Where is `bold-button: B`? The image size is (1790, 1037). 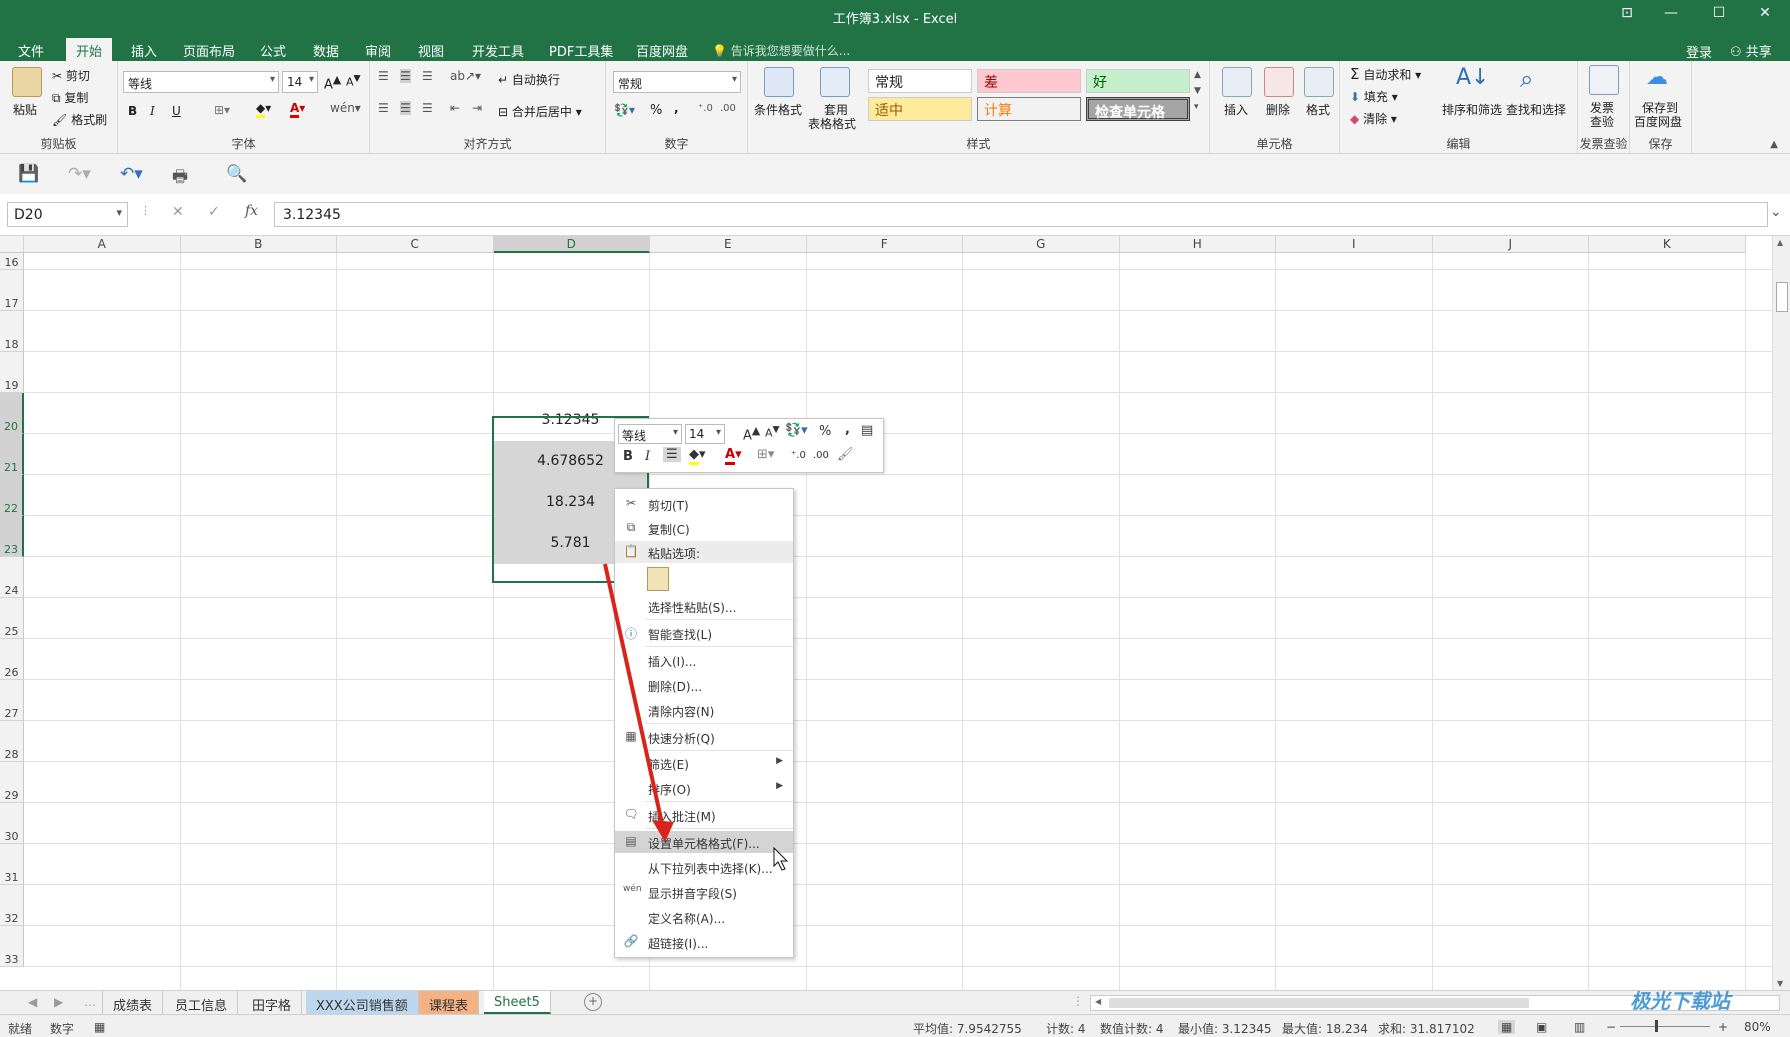
bold-button: B is located at coordinates (132, 111).